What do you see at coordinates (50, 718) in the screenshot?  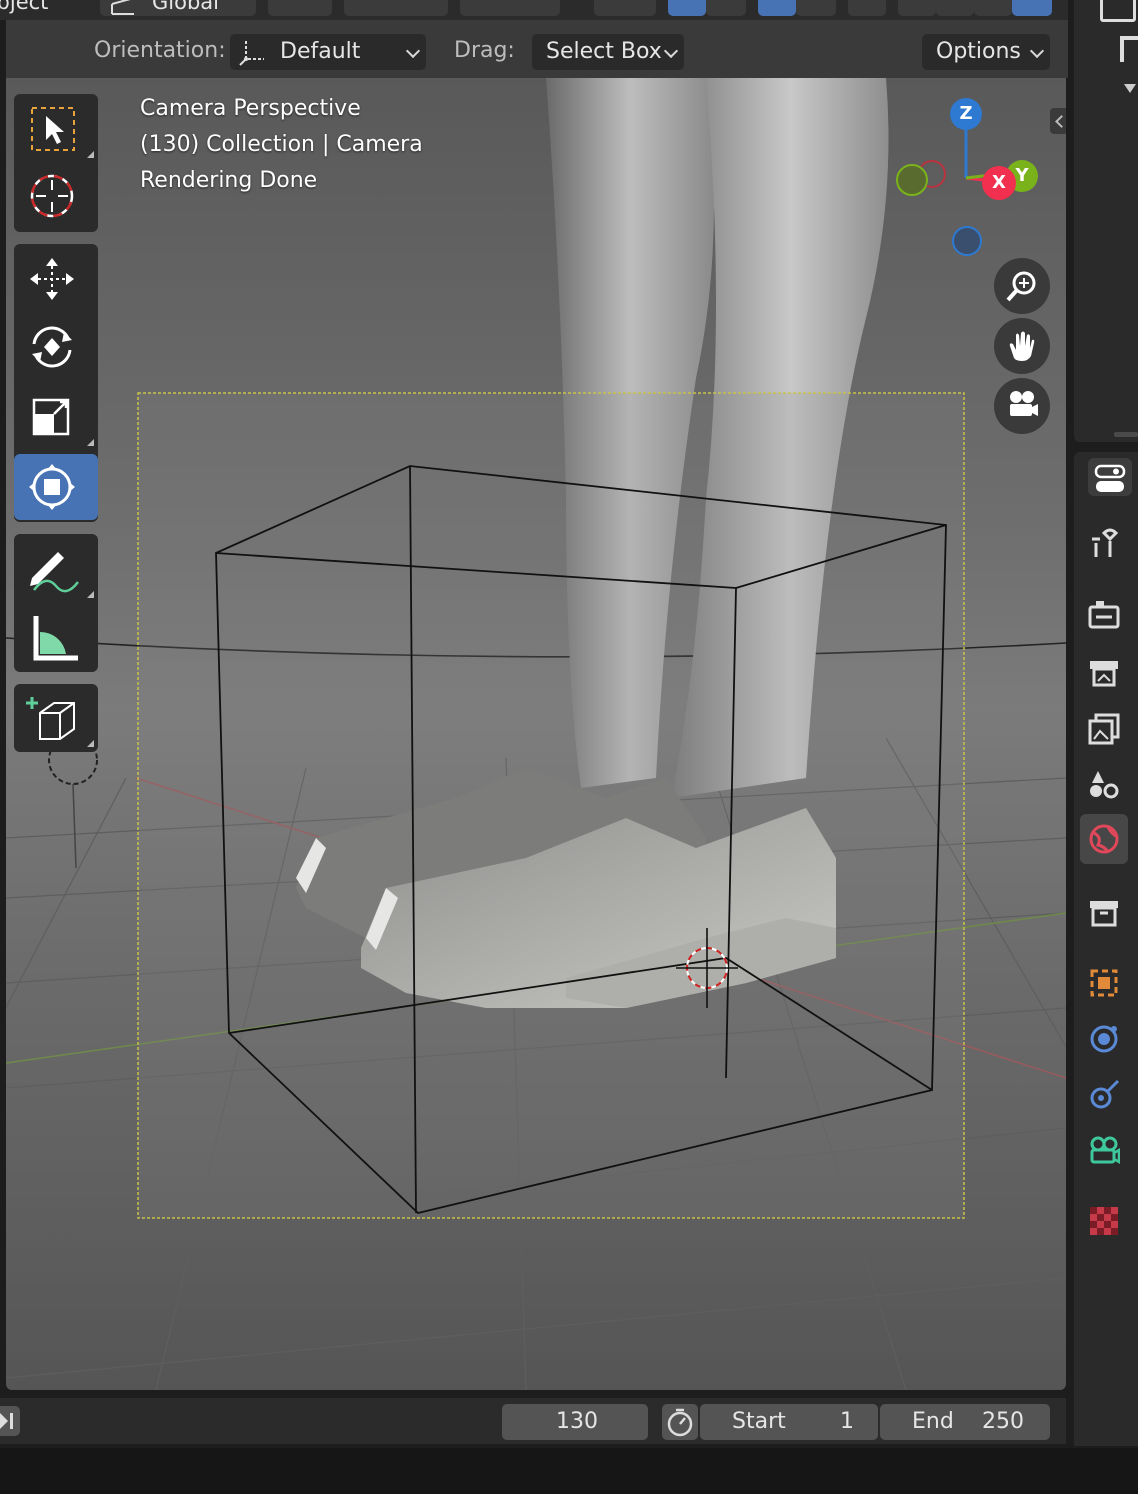 I see `add-cube-icon` at bounding box center [50, 718].